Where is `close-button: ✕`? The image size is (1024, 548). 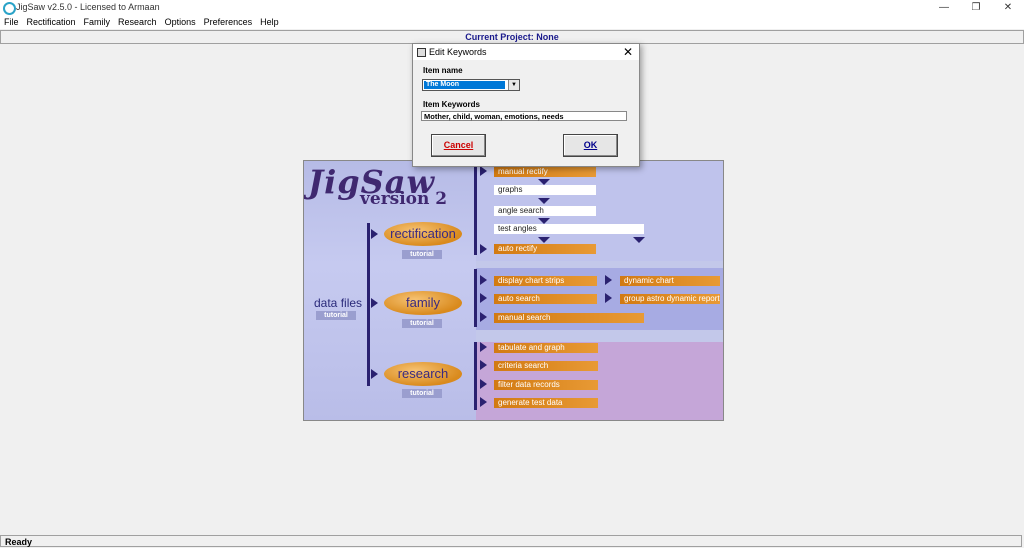
close-button: ✕ is located at coordinates (1008, 8).